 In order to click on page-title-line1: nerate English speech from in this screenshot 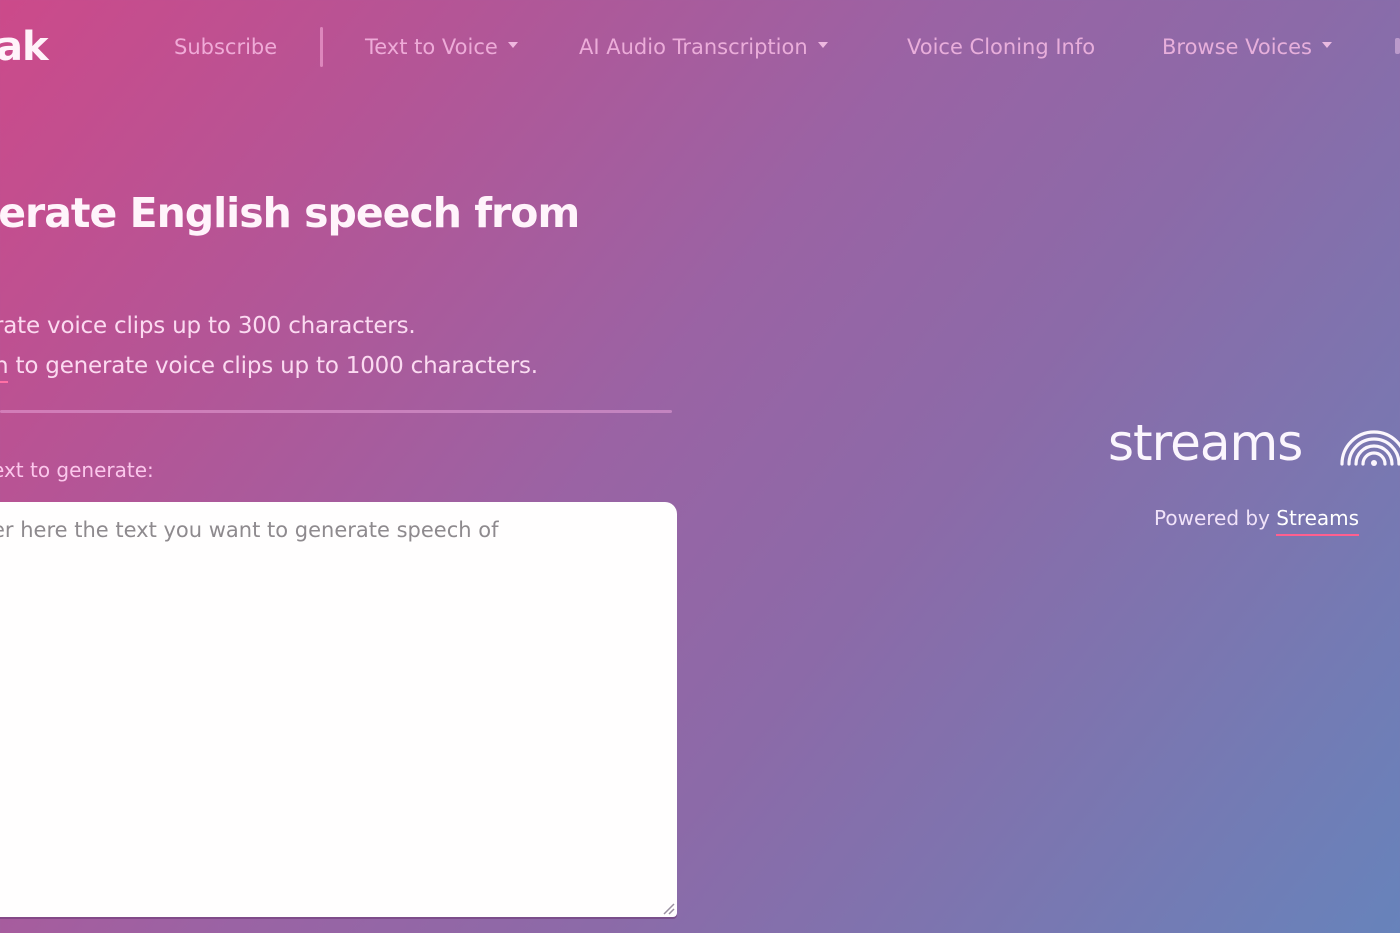, I will do `click(290, 213)`.